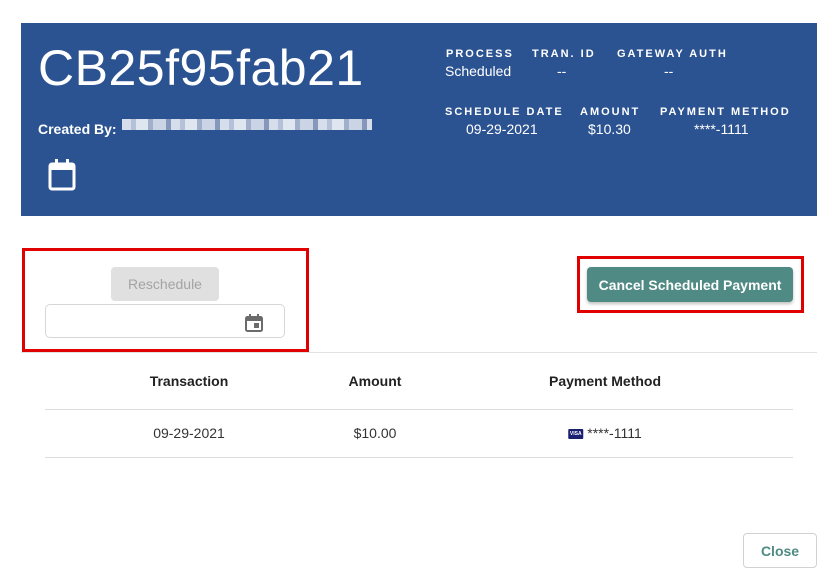 This screenshot has width=839, height=586. What do you see at coordinates (610, 112) in the screenshot?
I see `amount-label: AMOUNT` at bounding box center [610, 112].